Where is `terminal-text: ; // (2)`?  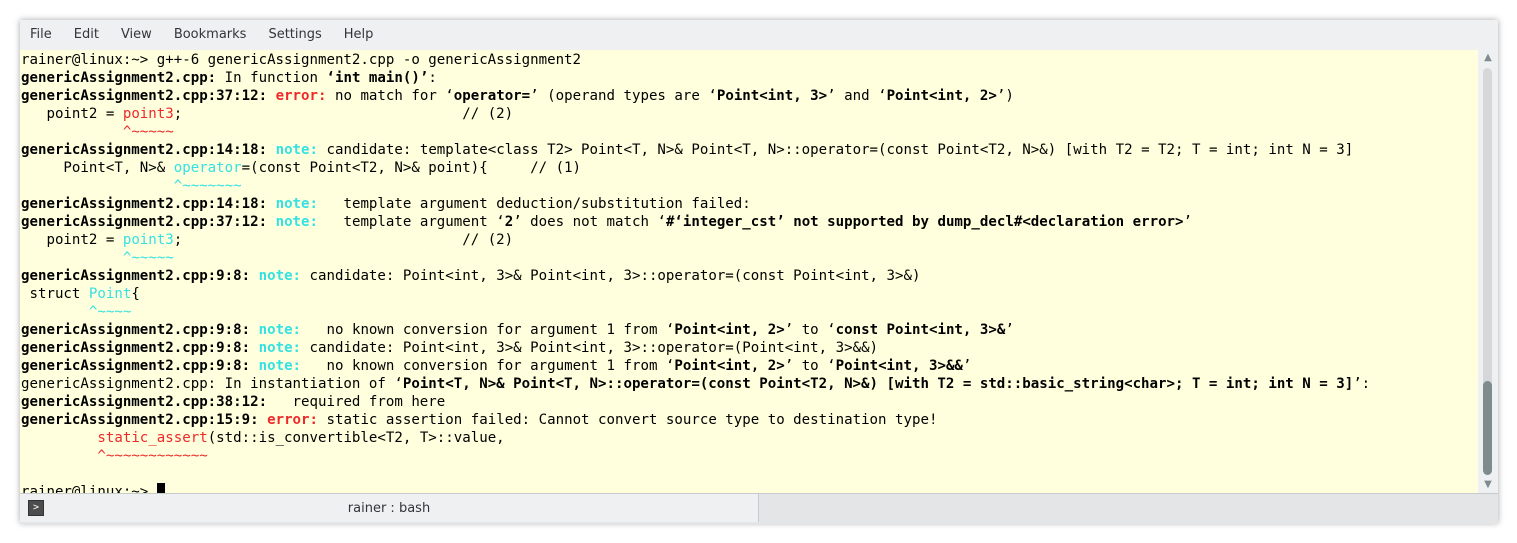
terminal-text: ; // (2) is located at coordinates (343, 114).